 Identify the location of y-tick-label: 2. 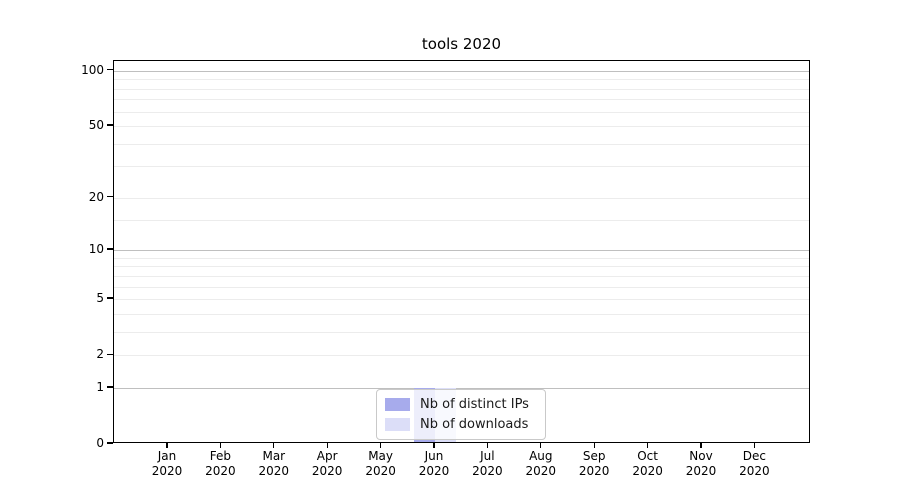
(100, 354).